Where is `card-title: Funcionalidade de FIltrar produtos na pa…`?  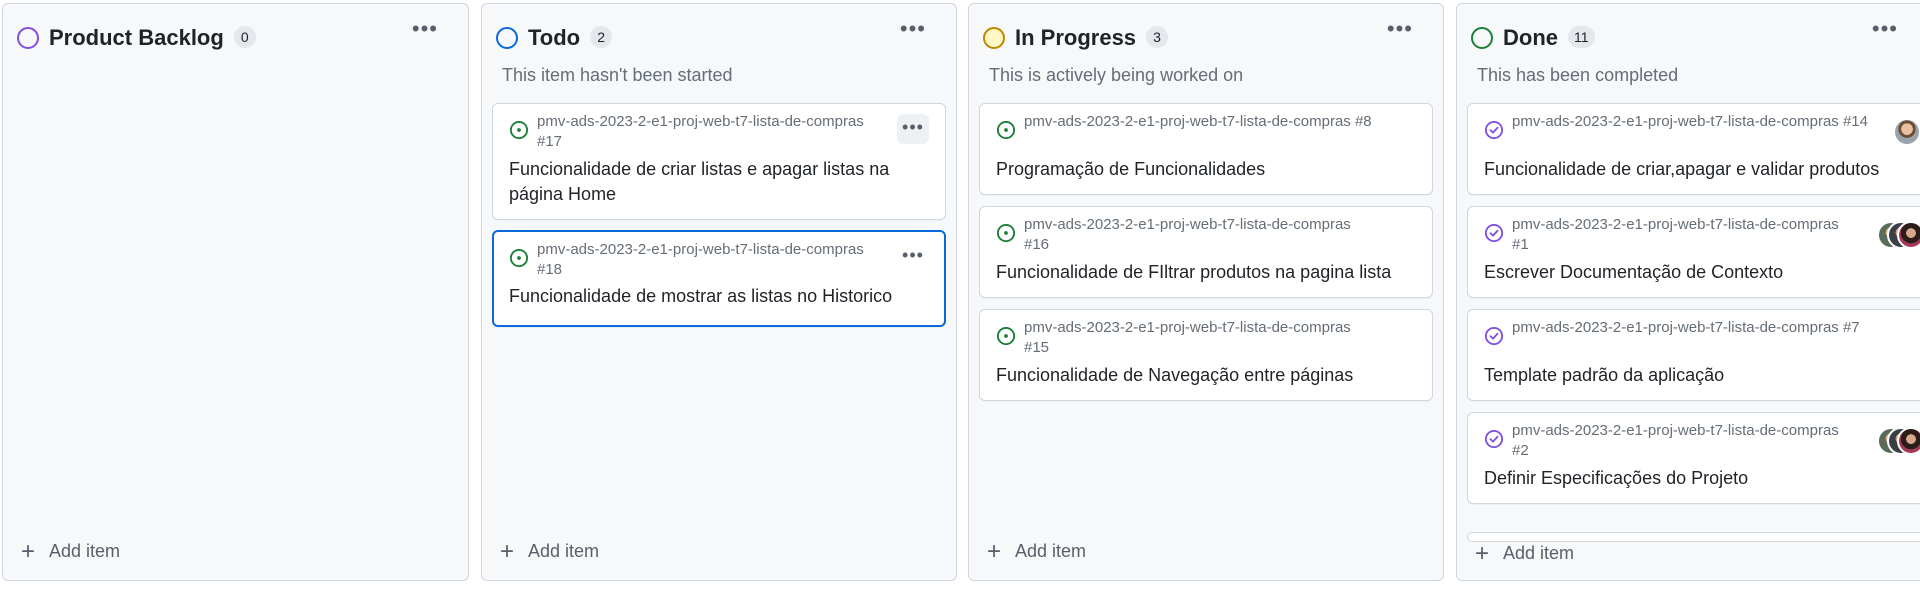
card-title: Funcionalidade de FIltrar produtos na pa… is located at coordinates (1207, 272).